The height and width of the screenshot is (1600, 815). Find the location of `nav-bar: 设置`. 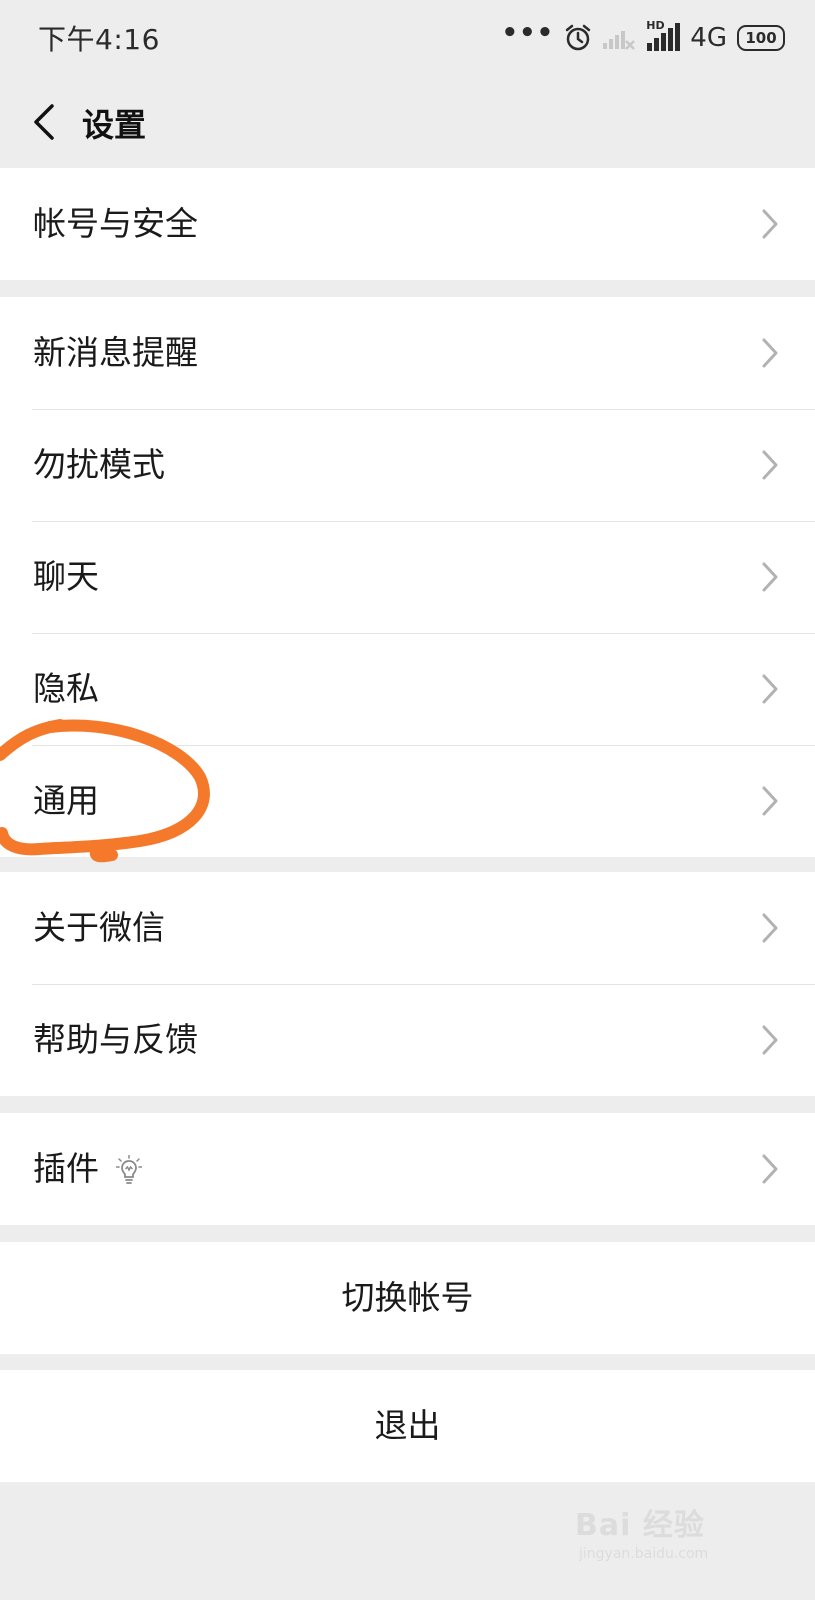

nav-bar: 设置 is located at coordinates (407, 122).